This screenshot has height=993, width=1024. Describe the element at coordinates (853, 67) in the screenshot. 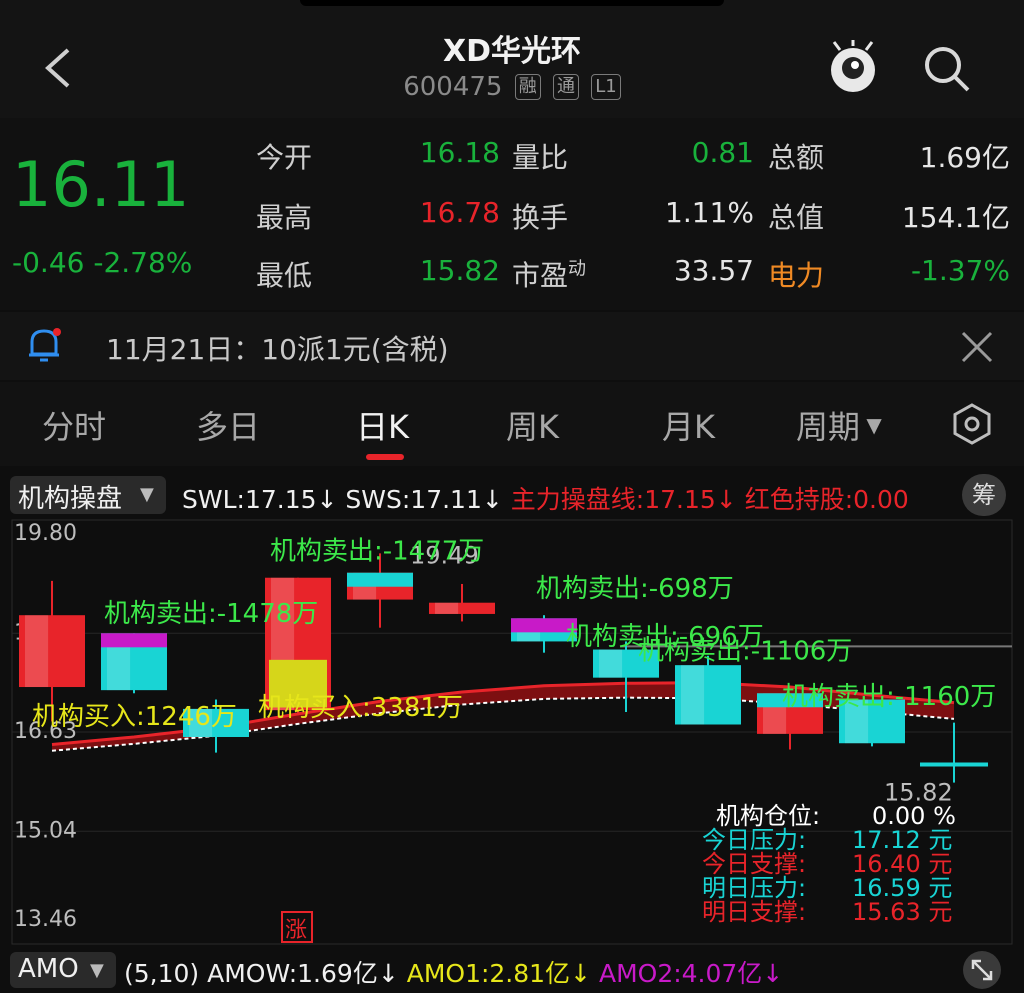

I see `robot-assistant-icon` at that location.